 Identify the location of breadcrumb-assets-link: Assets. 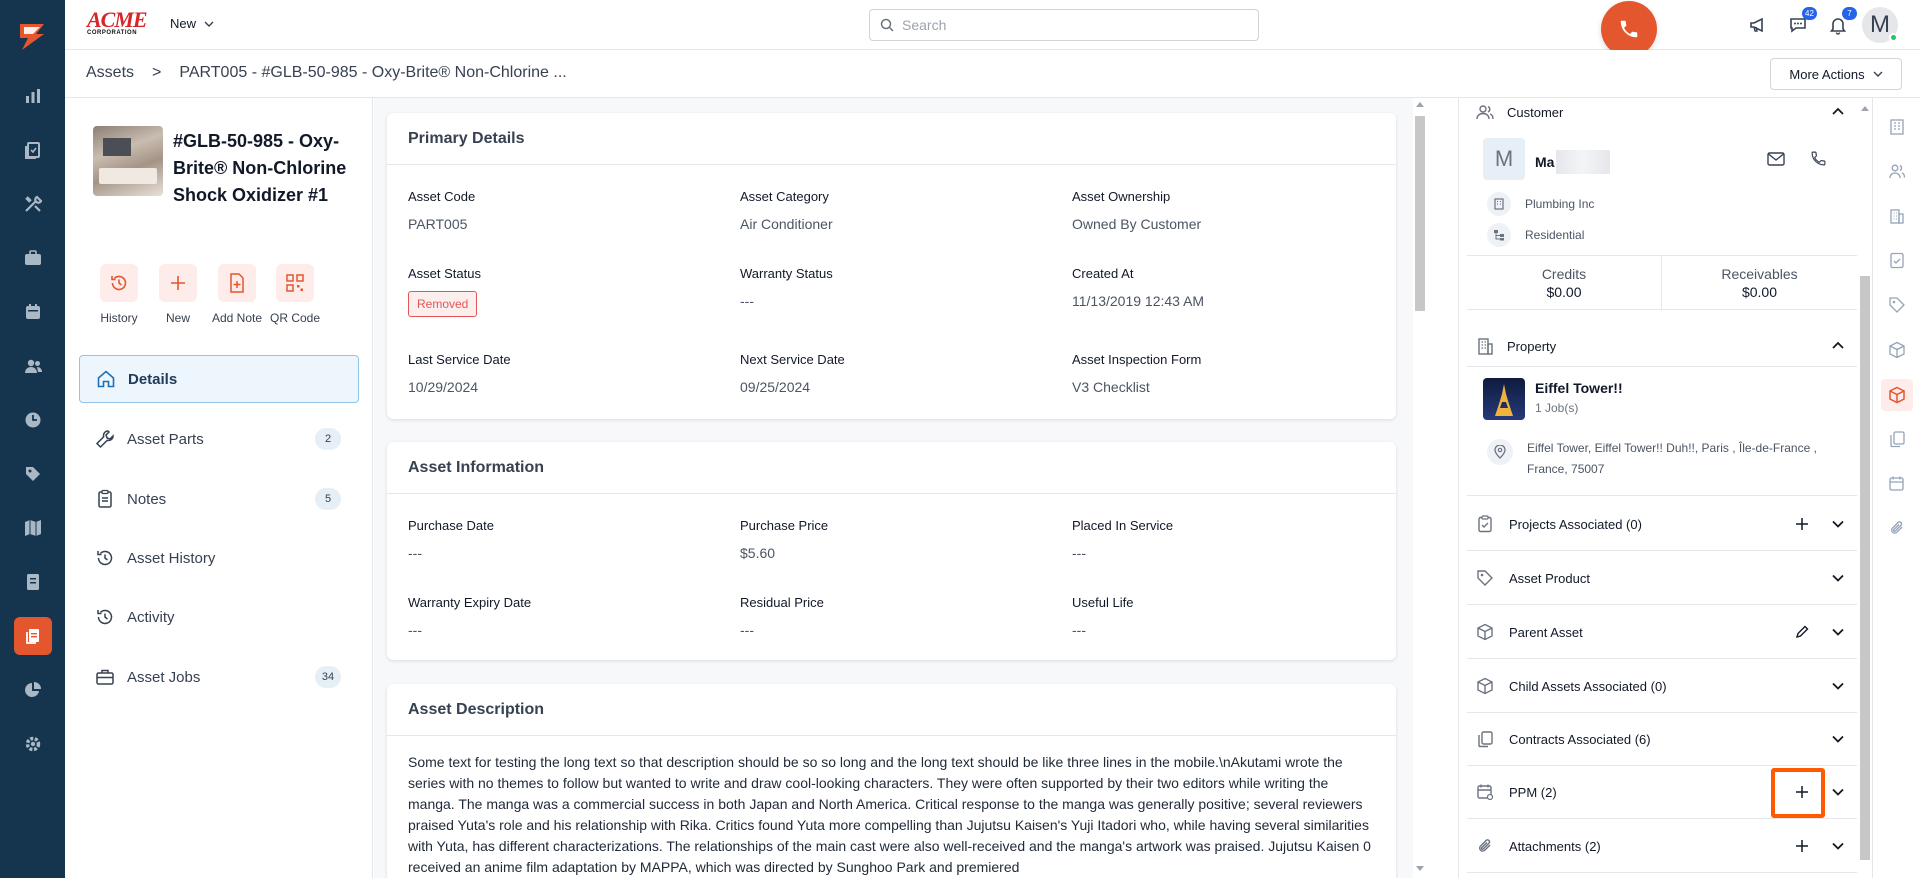
(110, 73).